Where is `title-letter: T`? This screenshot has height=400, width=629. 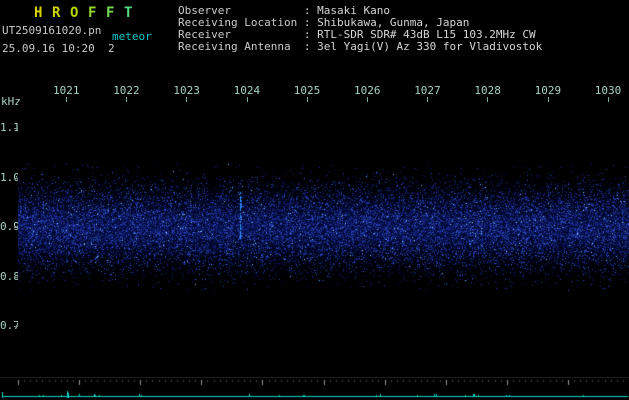 title-letter: T is located at coordinates (128, 13).